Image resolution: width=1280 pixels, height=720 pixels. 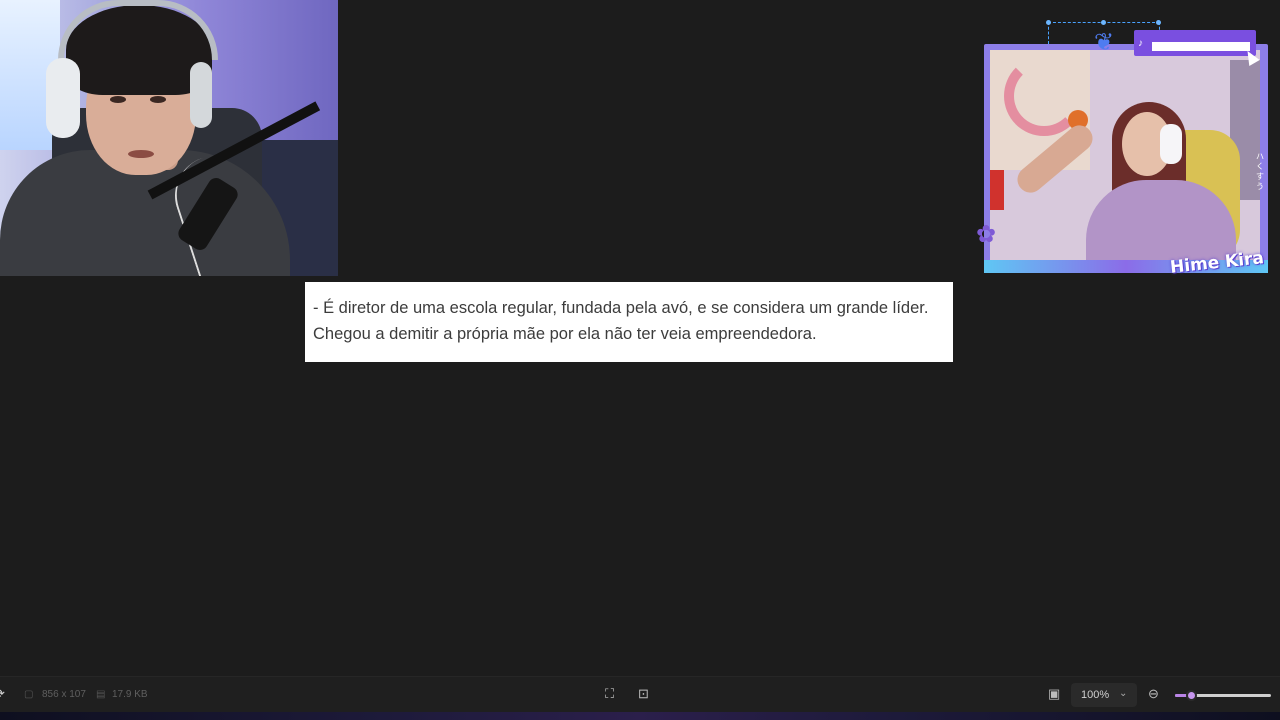 I want to click on flower-icon: ✿, so click(x=986, y=234).